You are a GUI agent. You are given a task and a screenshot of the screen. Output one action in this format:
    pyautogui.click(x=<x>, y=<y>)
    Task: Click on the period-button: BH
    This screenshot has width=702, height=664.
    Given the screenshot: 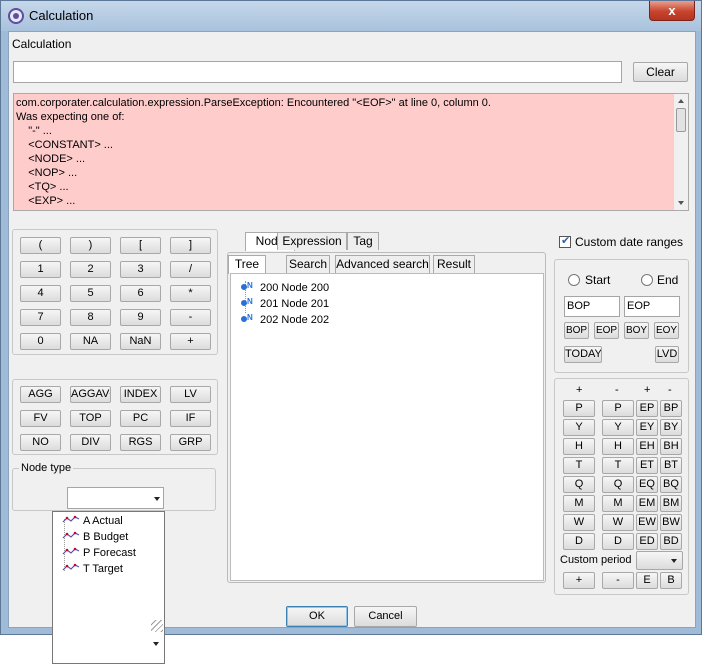 What is the action you would take?
    pyautogui.click(x=671, y=446)
    